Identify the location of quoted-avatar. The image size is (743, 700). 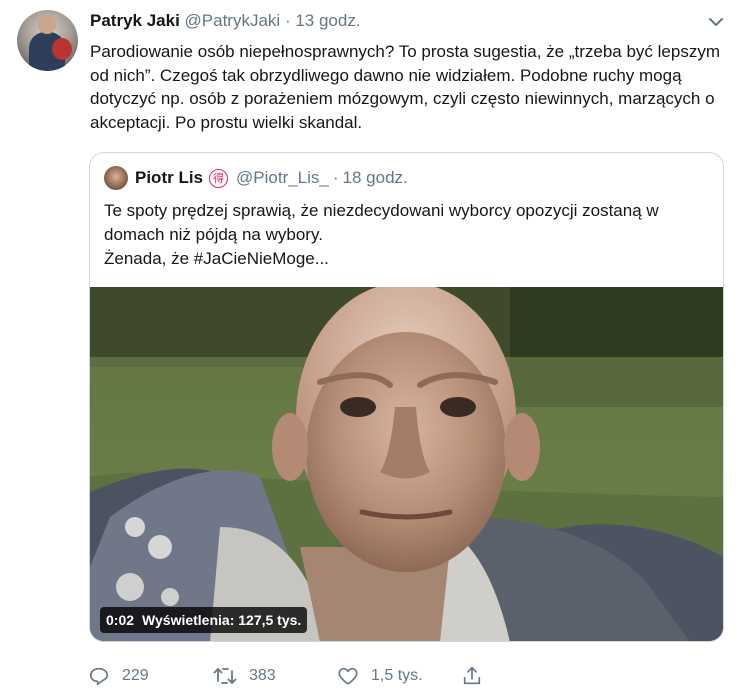
(116, 178).